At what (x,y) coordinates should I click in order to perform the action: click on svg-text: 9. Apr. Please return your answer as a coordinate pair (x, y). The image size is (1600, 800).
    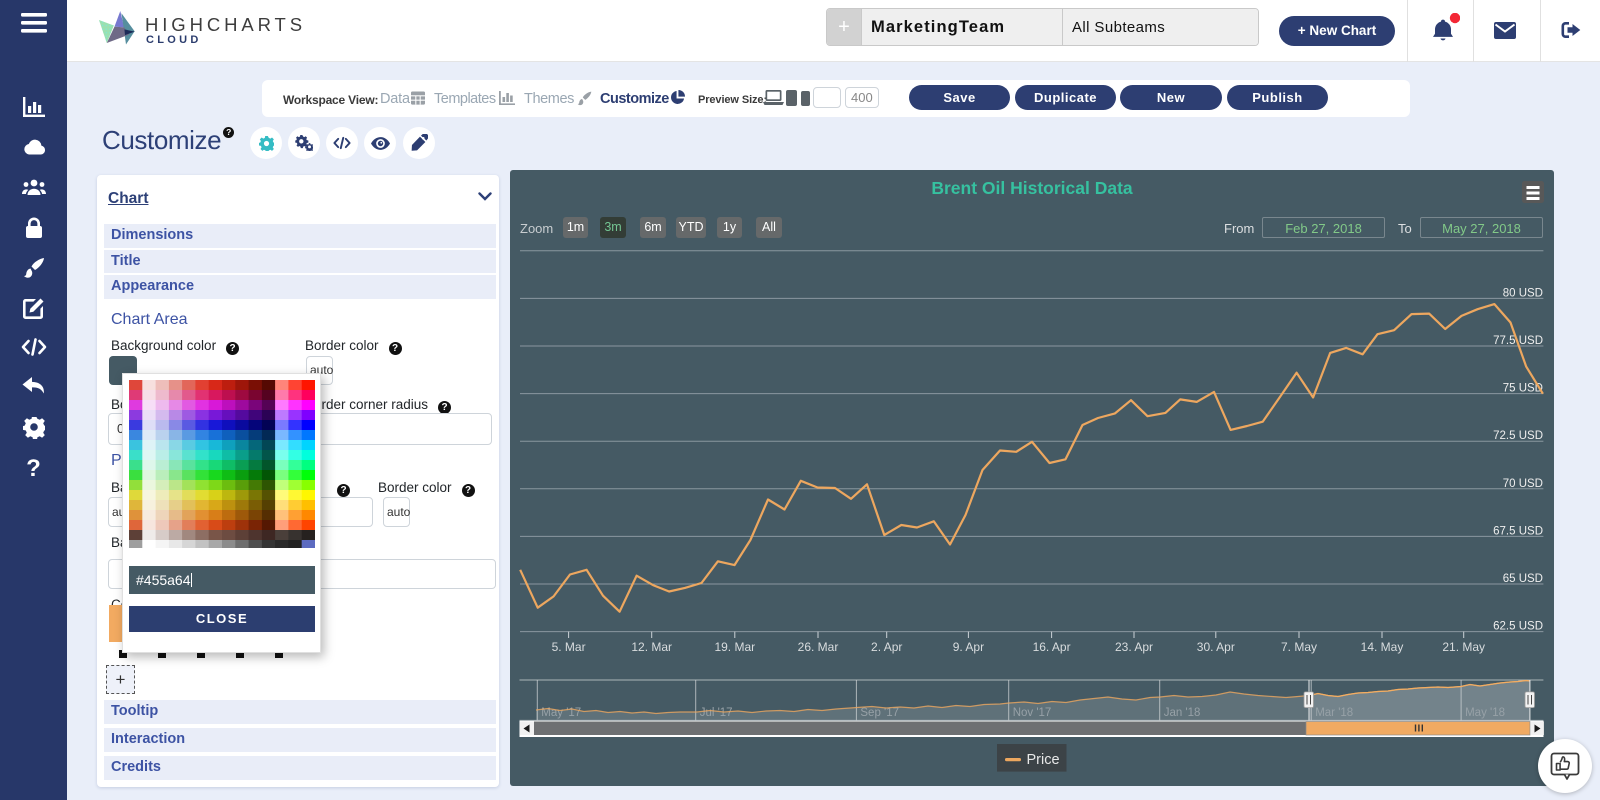
    Looking at the image, I should click on (968, 647).